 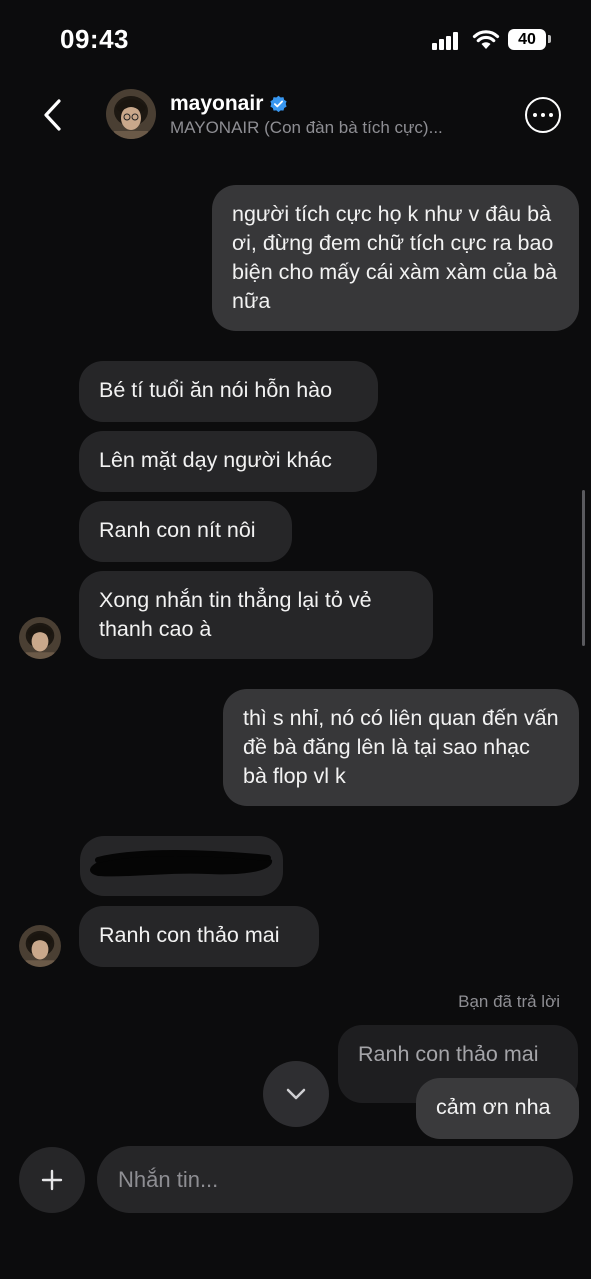 I want to click on status-time: 09:43, so click(x=94, y=39).